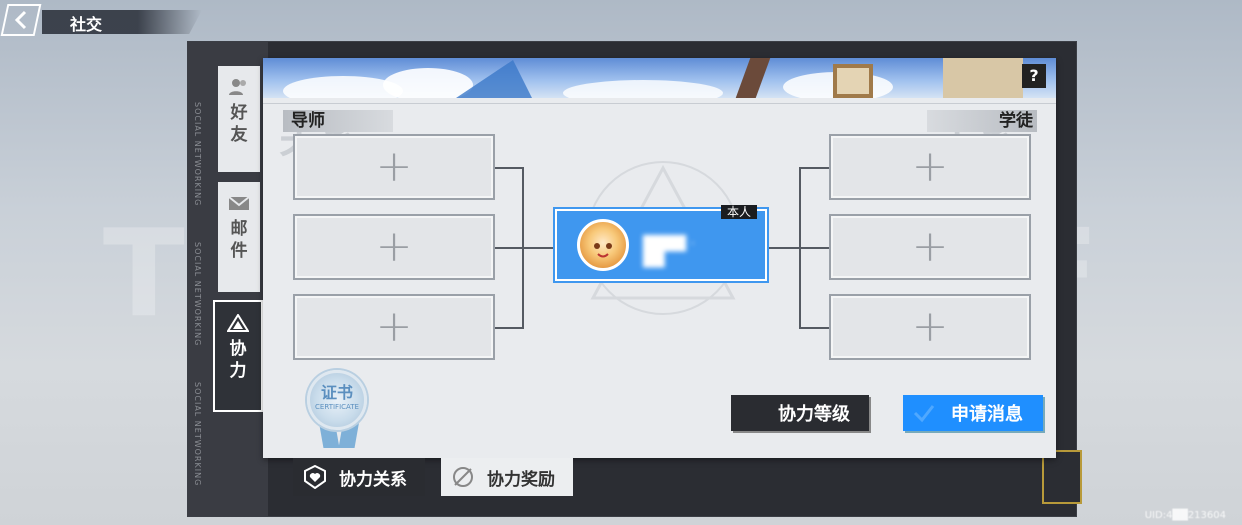 The height and width of the screenshot is (525, 1242). What do you see at coordinates (373, 479) in the screenshot?
I see `tab-label: 协力关系` at bounding box center [373, 479].